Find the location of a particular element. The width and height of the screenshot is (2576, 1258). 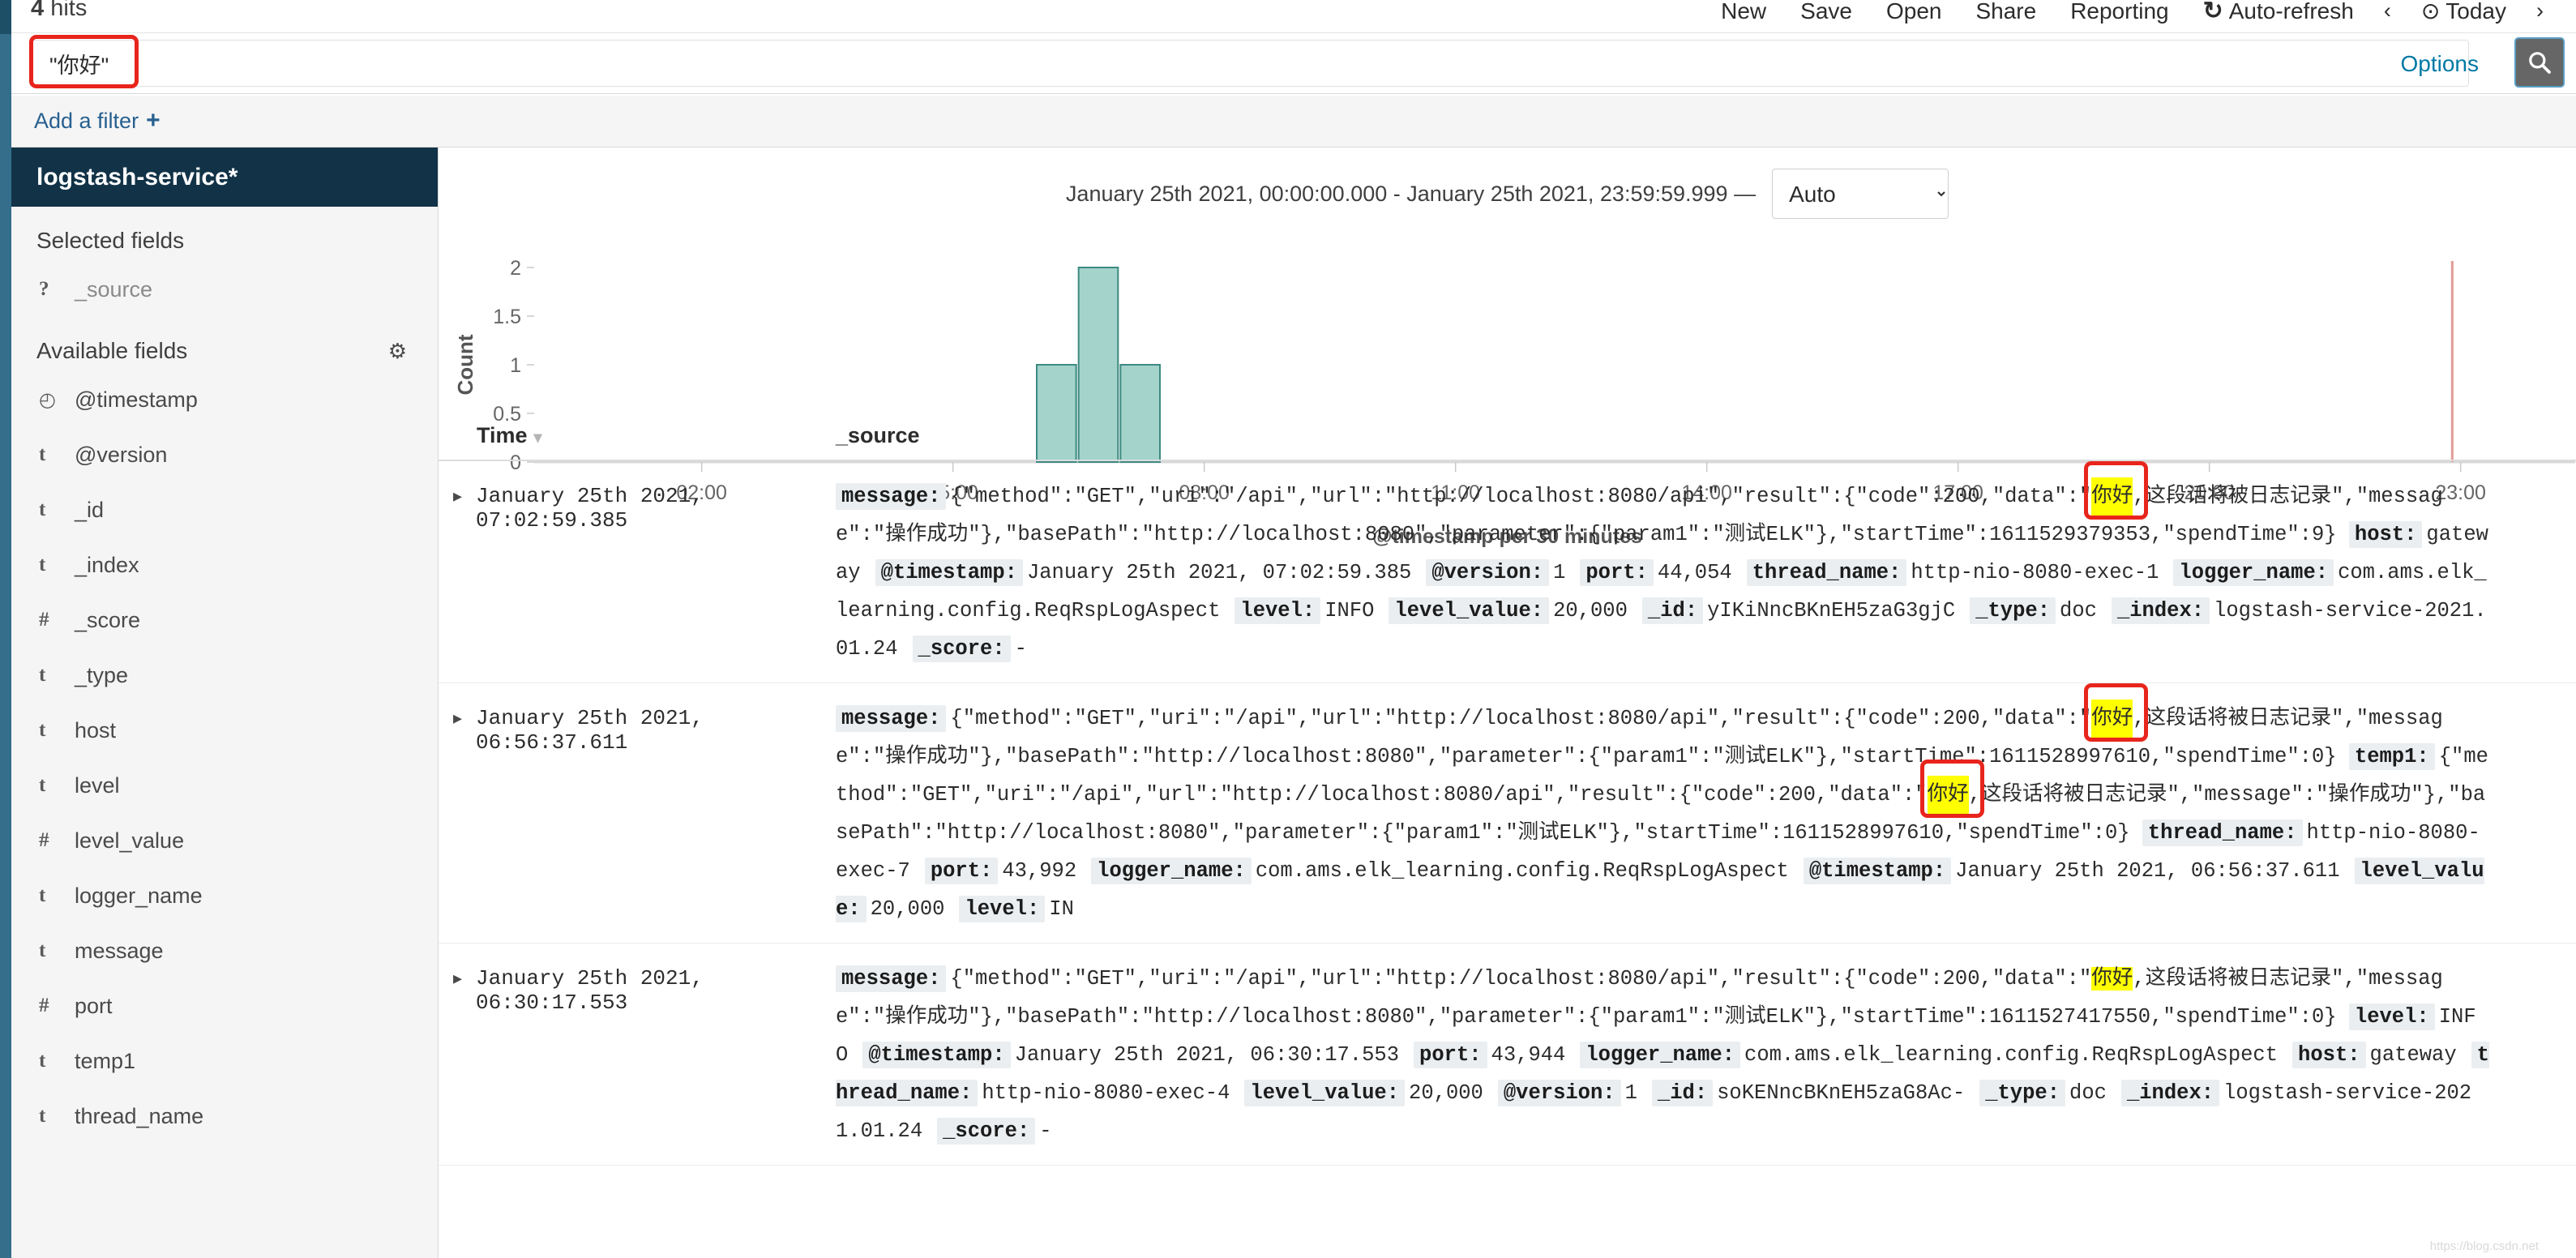

field-type-icon: # is located at coordinates (44, 840).